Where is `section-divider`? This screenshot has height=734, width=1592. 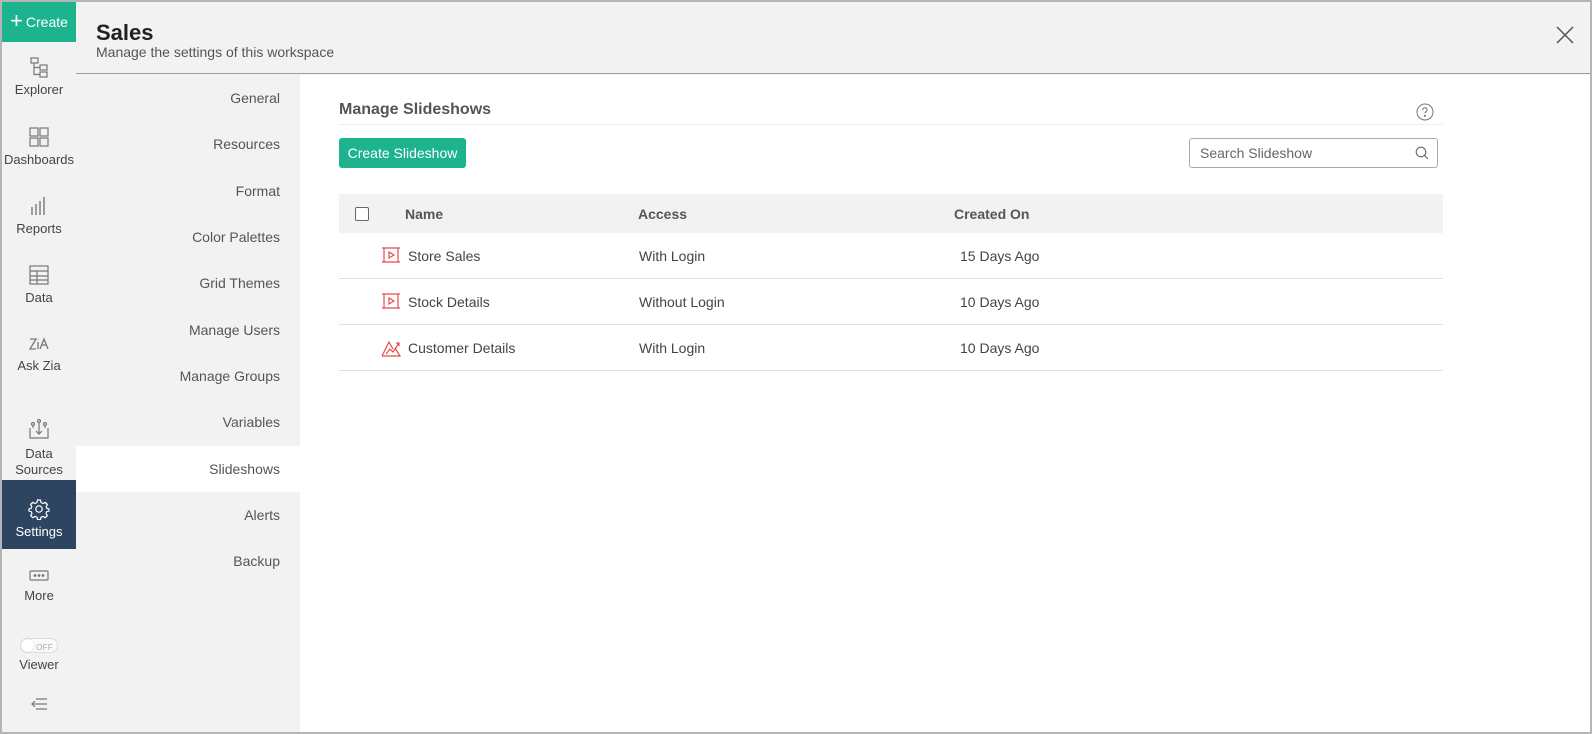 section-divider is located at coordinates (891, 124).